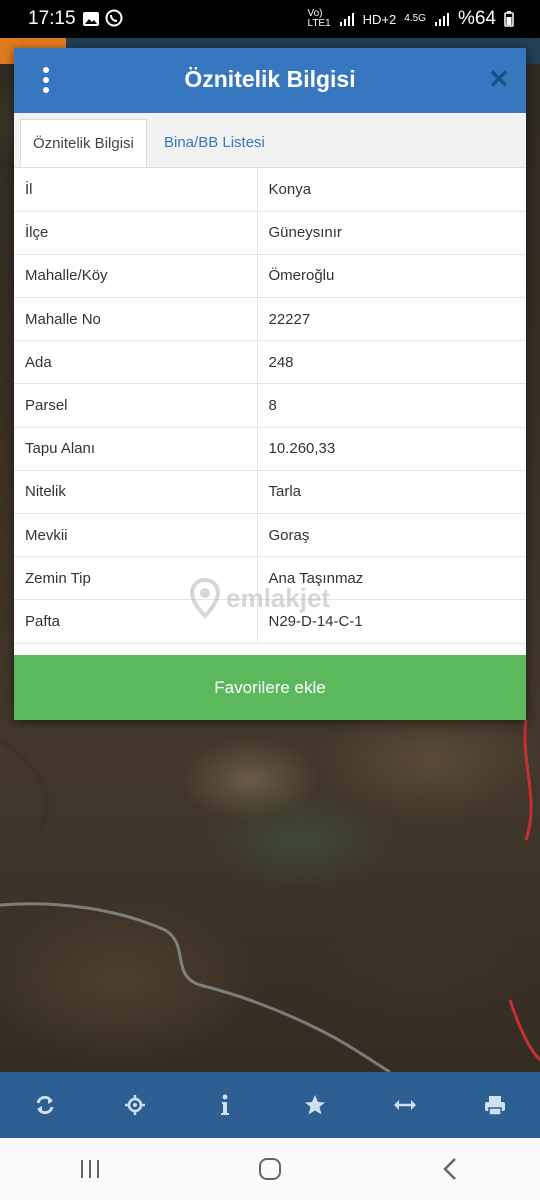 The image size is (540, 1200). Describe the element at coordinates (450, 1169) in the screenshot. I see `back-icon` at that location.